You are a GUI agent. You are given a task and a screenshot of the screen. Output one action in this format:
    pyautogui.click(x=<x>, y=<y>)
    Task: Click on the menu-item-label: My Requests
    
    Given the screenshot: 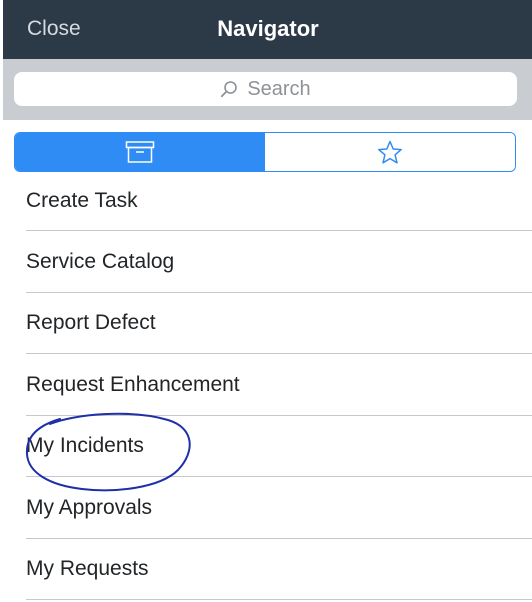 What is the action you would take?
    pyautogui.click(x=87, y=569)
    